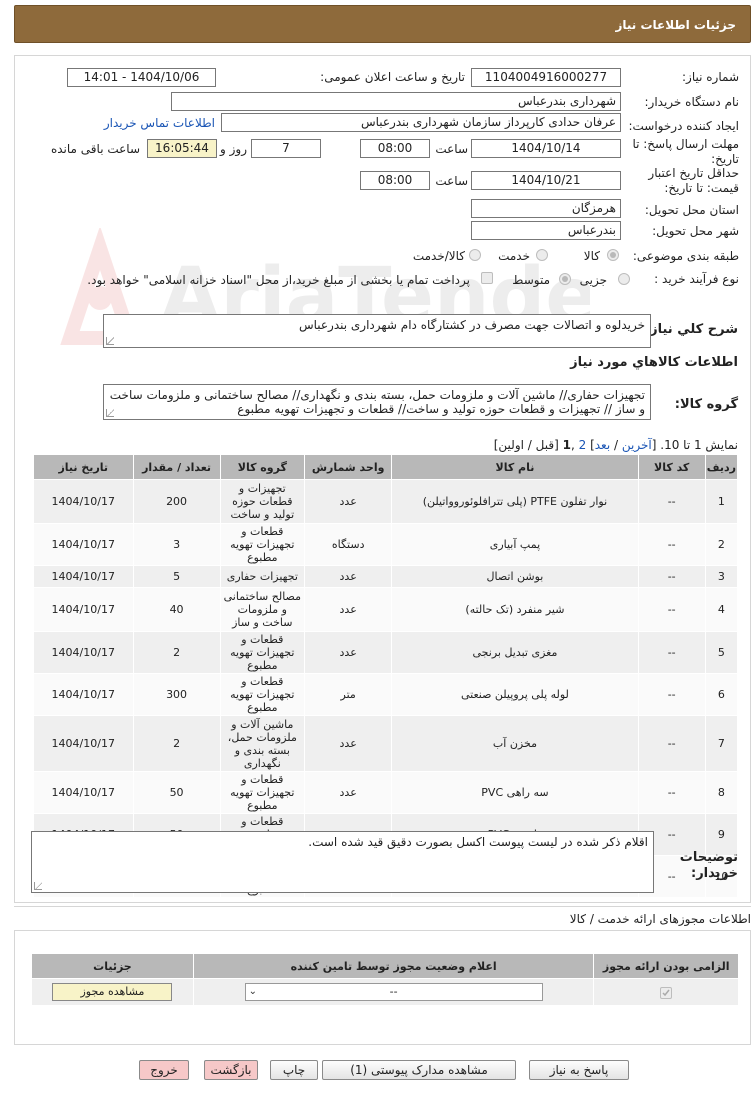 The height and width of the screenshot is (1097, 755). I want to click on cell-qty: 50, so click(176, 792).